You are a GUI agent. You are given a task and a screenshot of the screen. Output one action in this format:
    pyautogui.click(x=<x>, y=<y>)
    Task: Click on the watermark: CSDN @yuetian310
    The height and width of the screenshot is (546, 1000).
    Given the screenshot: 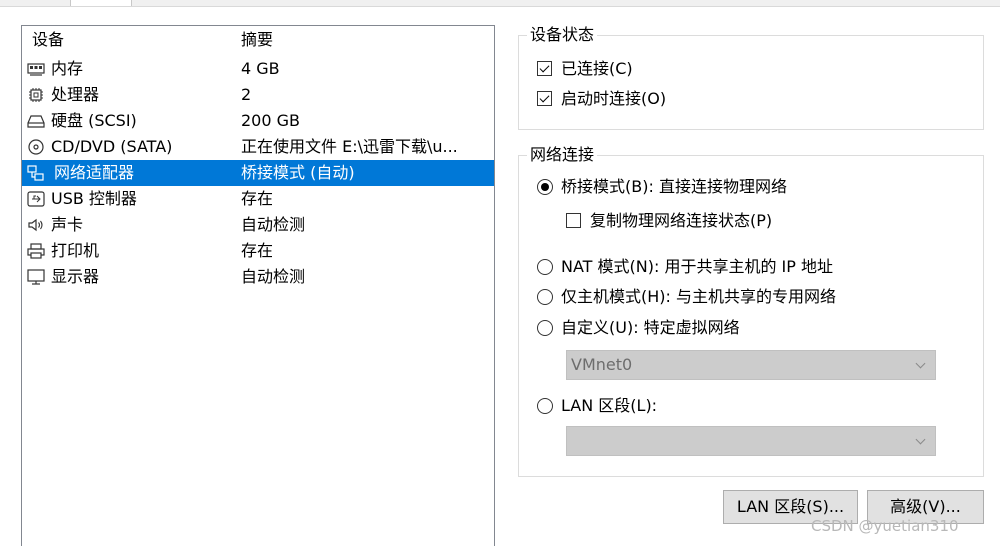 What is the action you would take?
    pyautogui.click(x=885, y=526)
    